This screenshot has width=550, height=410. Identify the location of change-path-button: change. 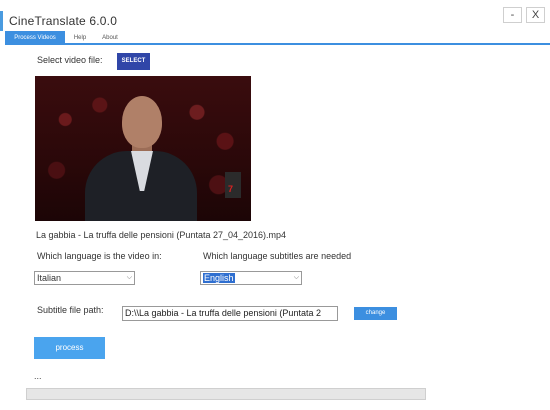
(375, 313).